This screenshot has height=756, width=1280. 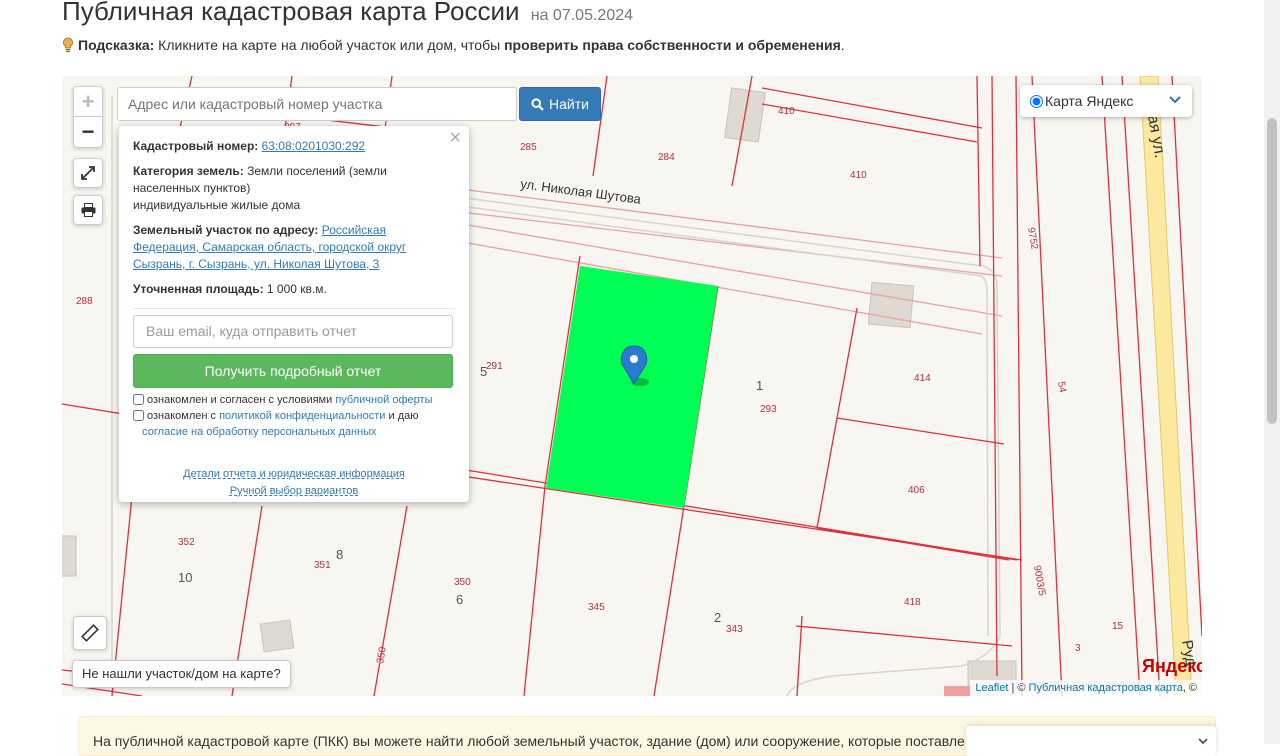 I want to click on parcel-number: 351, so click(x=322, y=565).